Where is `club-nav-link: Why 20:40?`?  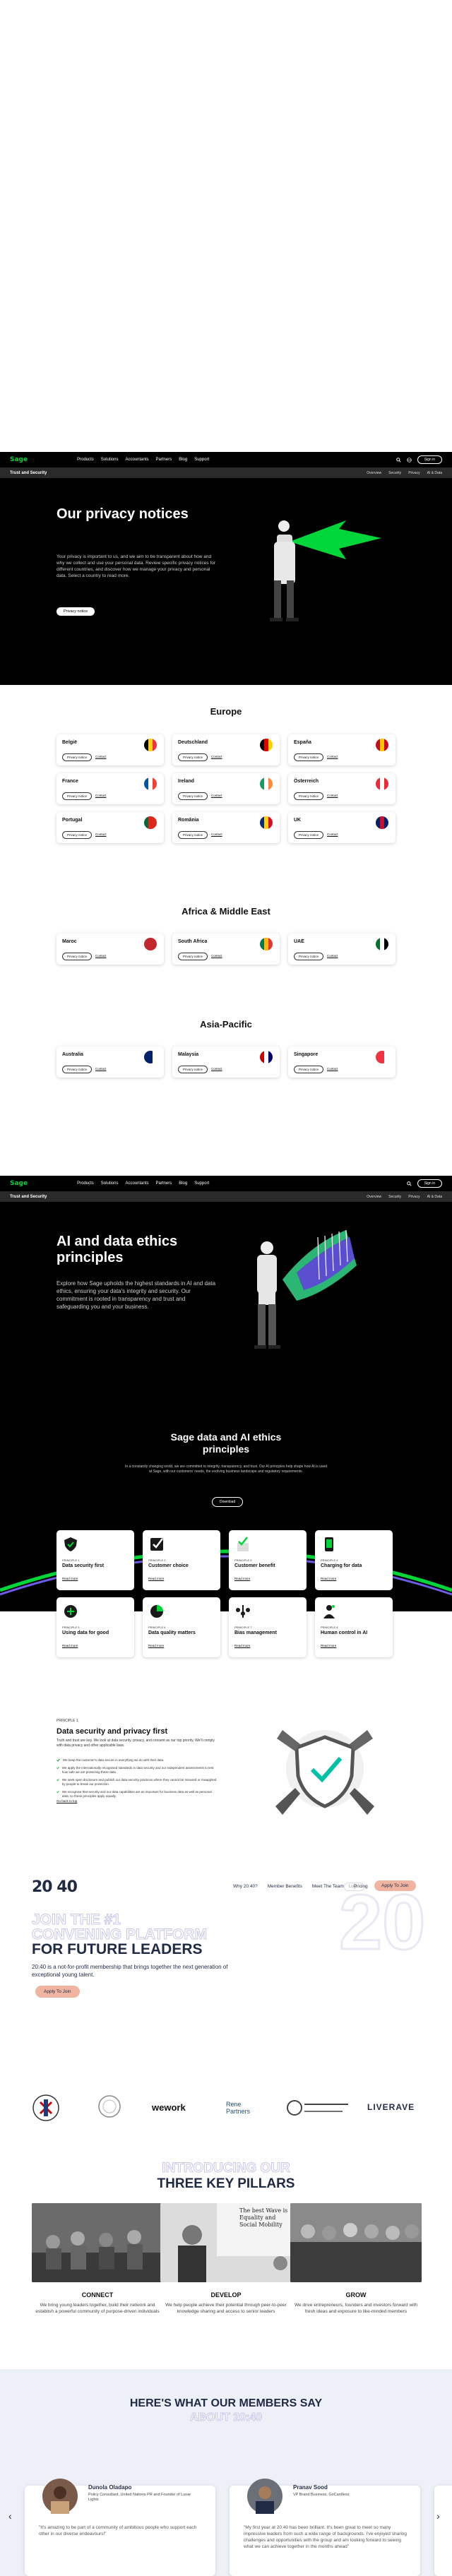
club-nav-link: Why 20:40? is located at coordinates (245, 1886).